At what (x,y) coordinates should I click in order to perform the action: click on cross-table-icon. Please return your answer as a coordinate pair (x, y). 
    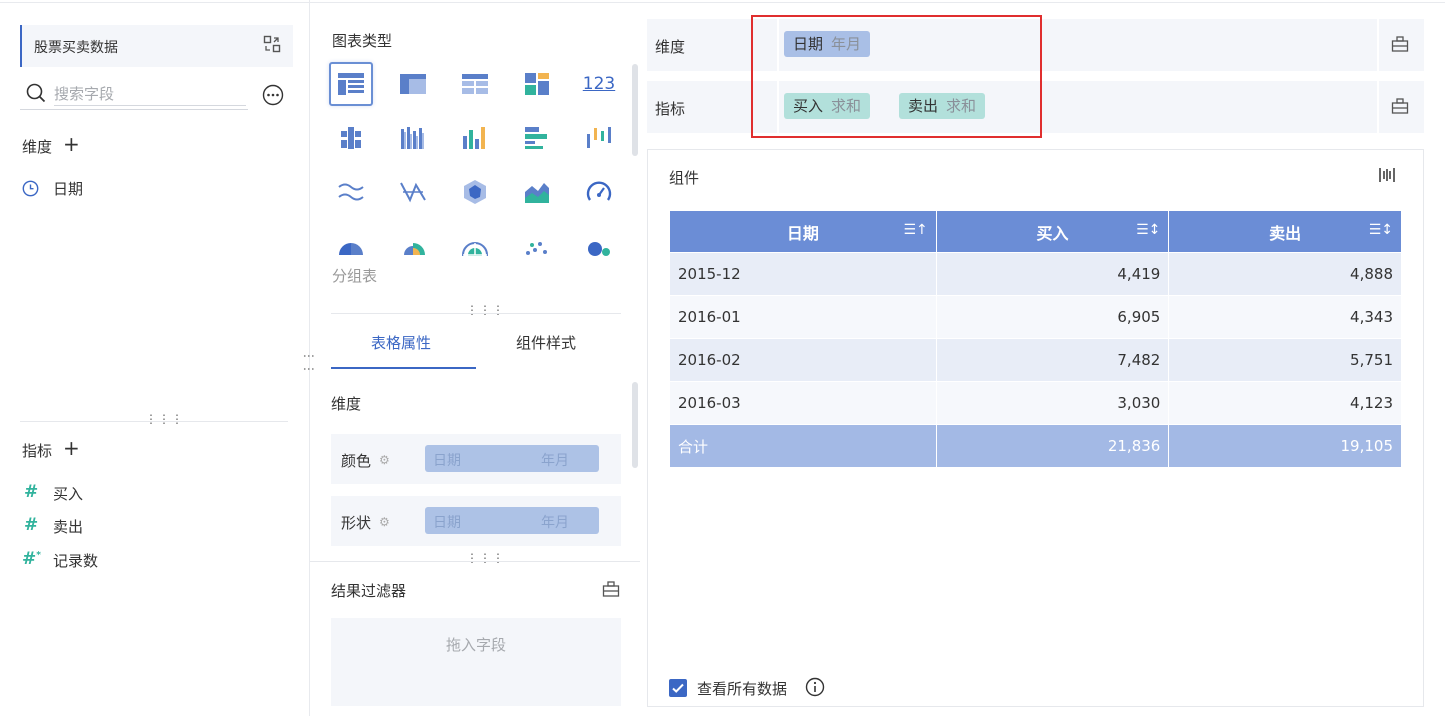
    Looking at the image, I should click on (413, 84).